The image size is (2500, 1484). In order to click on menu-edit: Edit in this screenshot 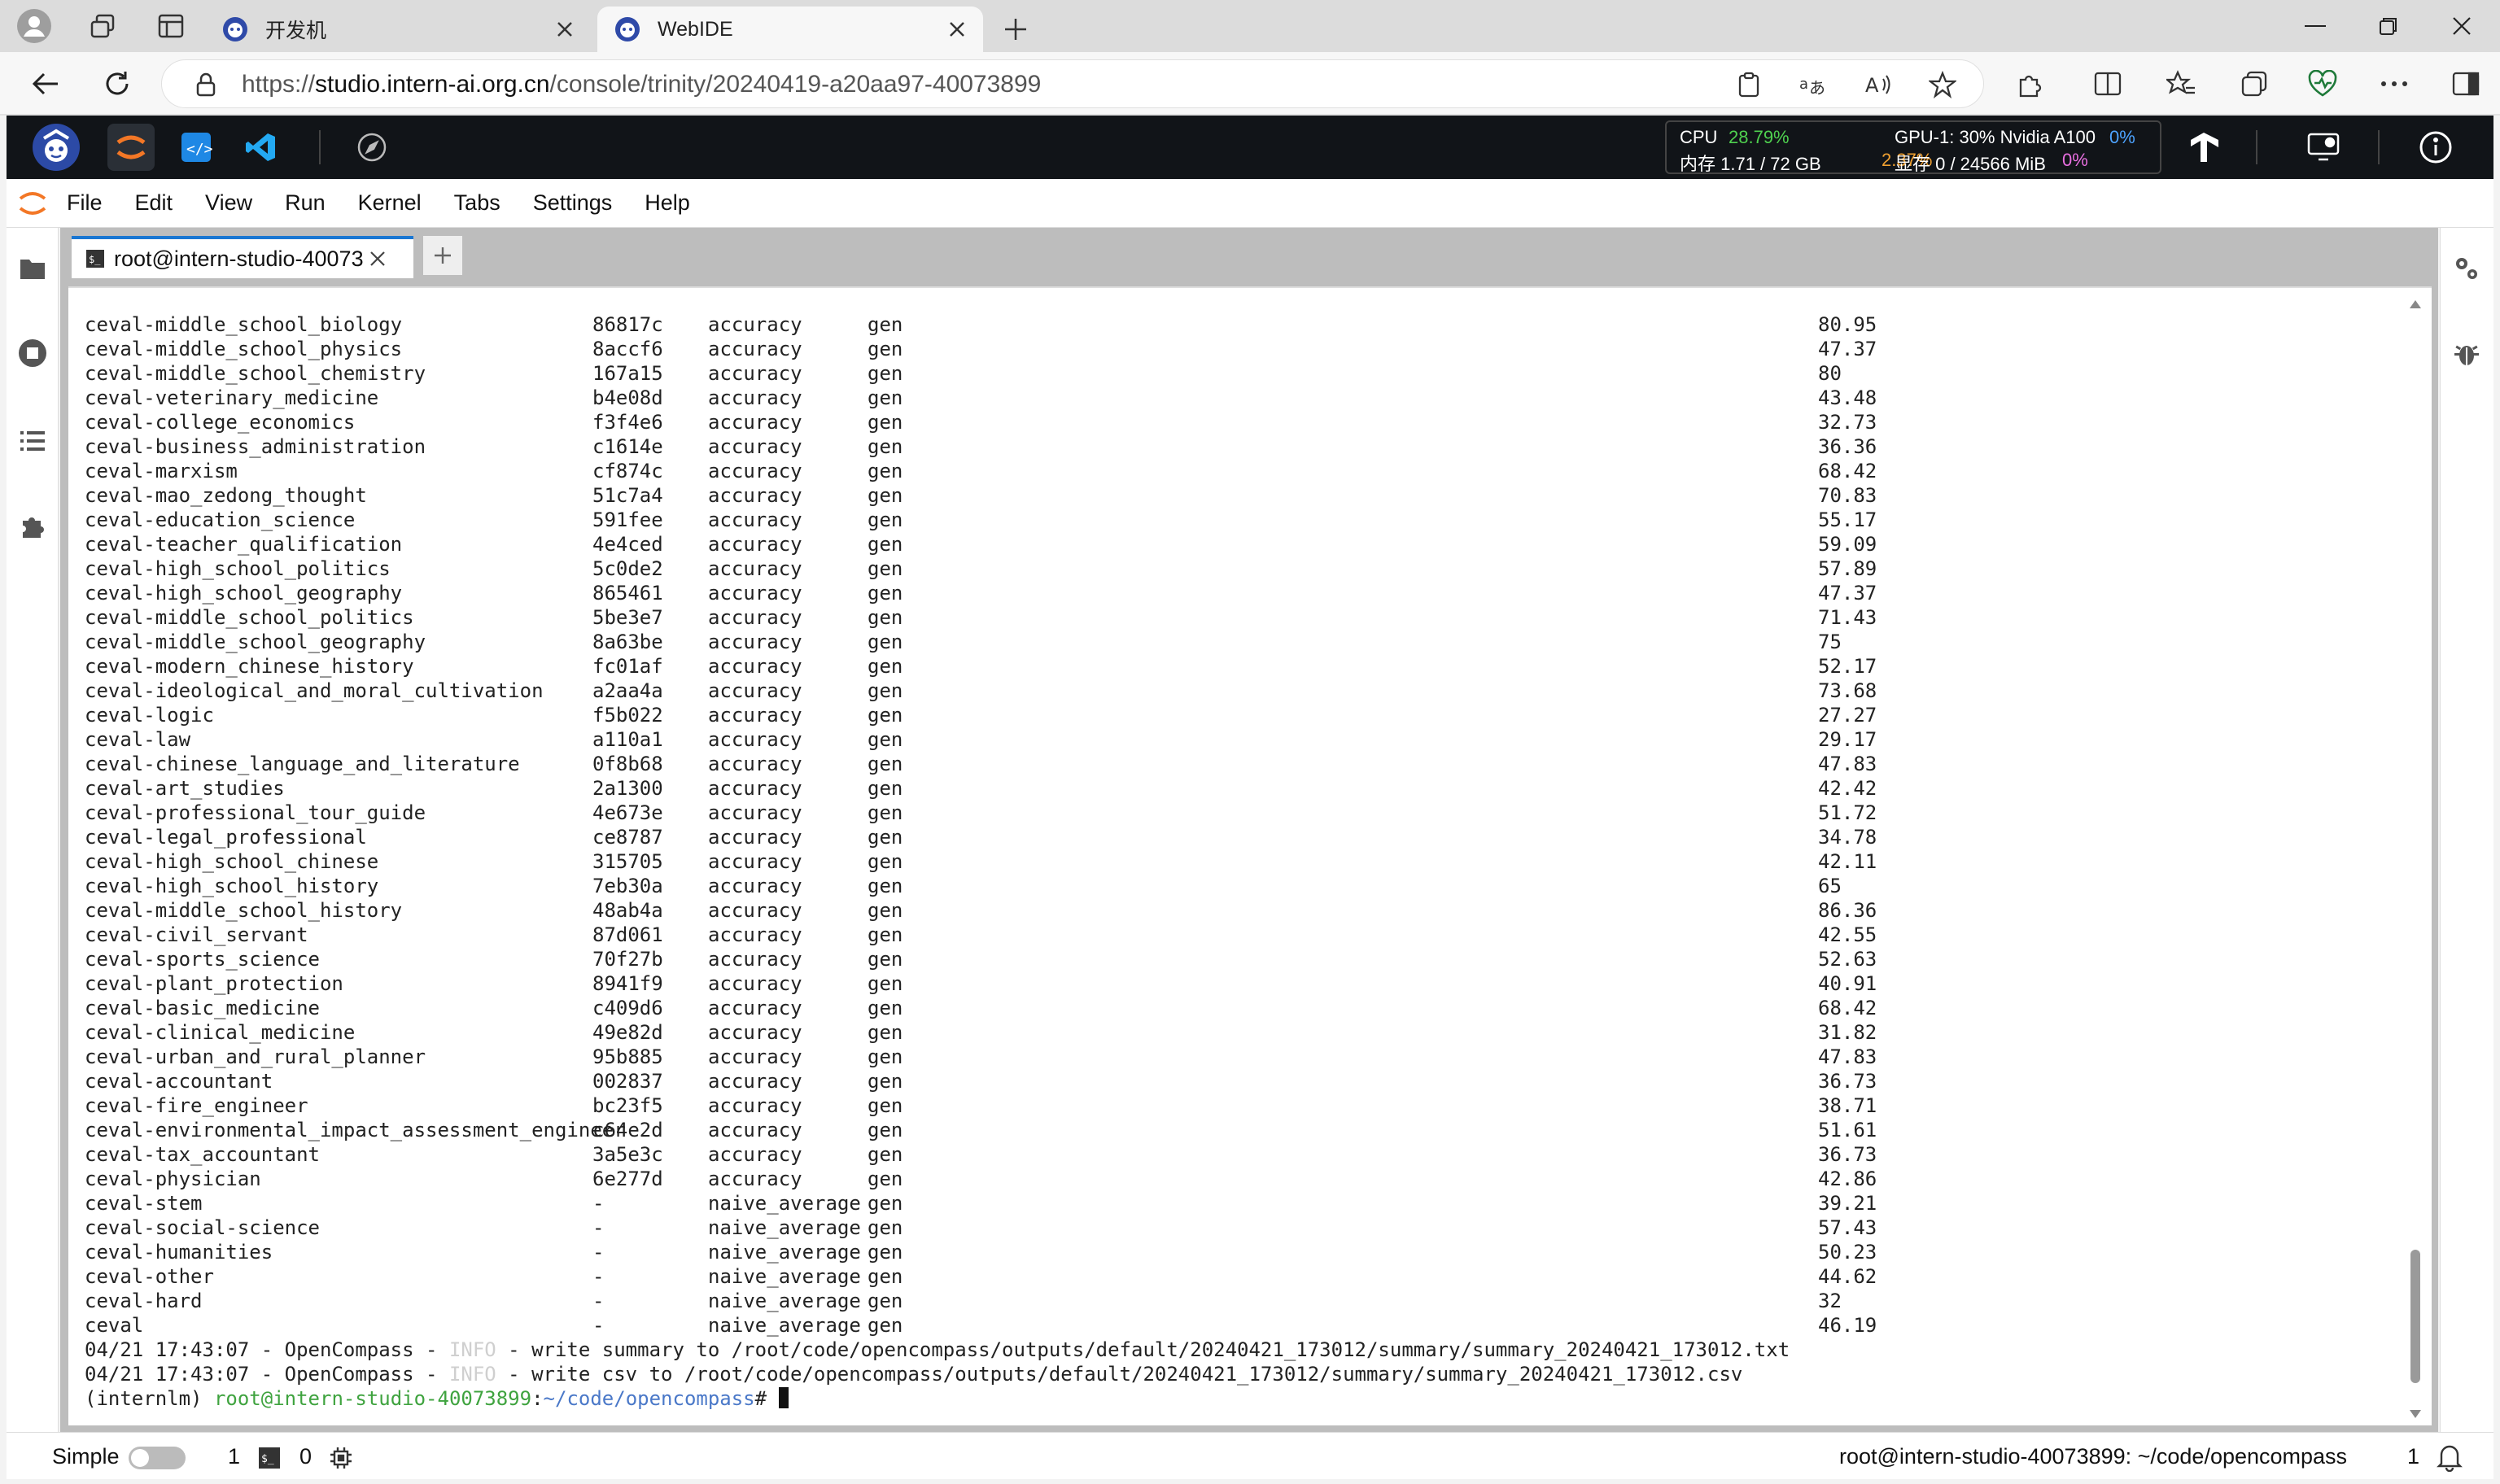, I will do `click(154, 203)`.